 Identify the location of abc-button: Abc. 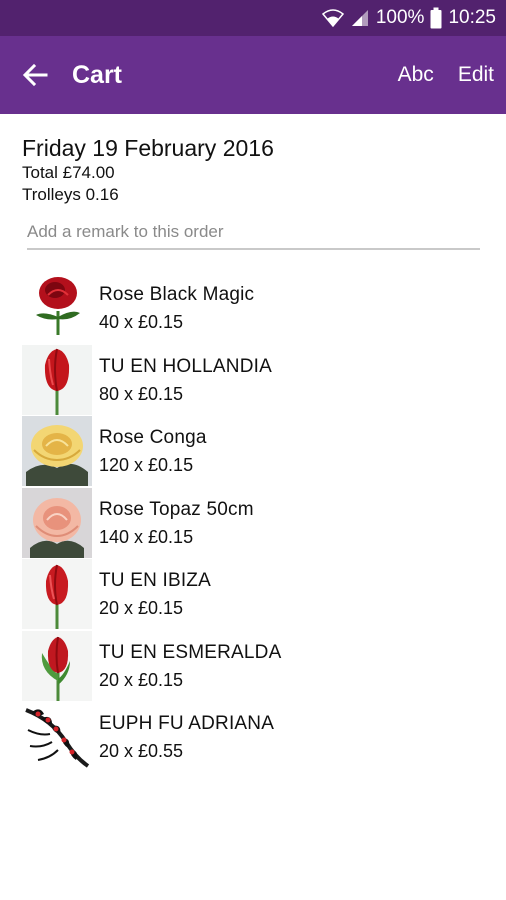
(416, 75).